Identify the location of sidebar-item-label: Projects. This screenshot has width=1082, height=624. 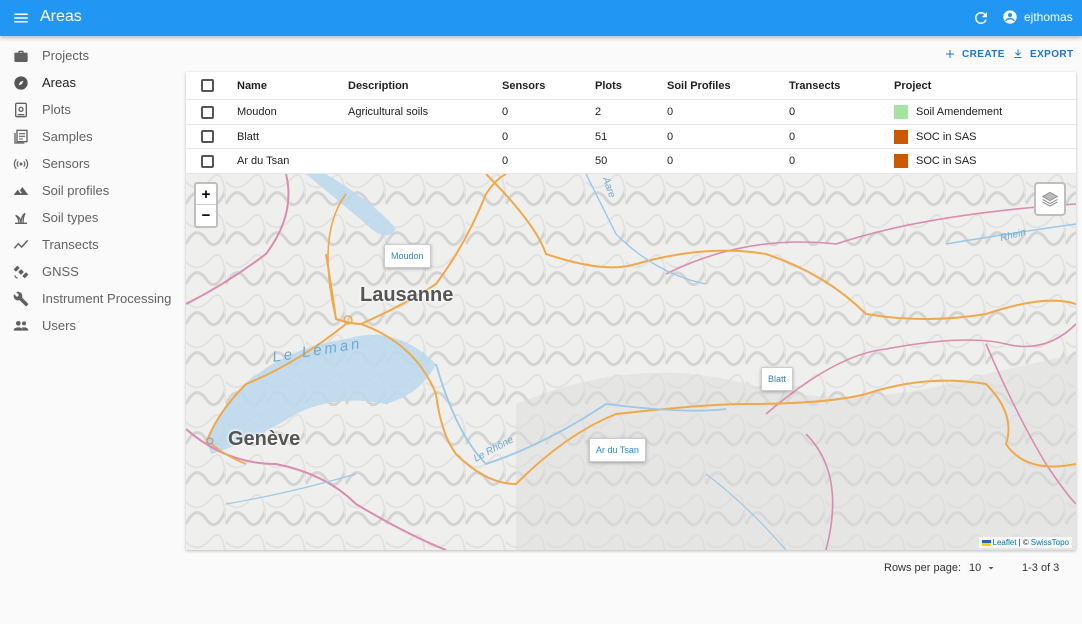
(65, 55).